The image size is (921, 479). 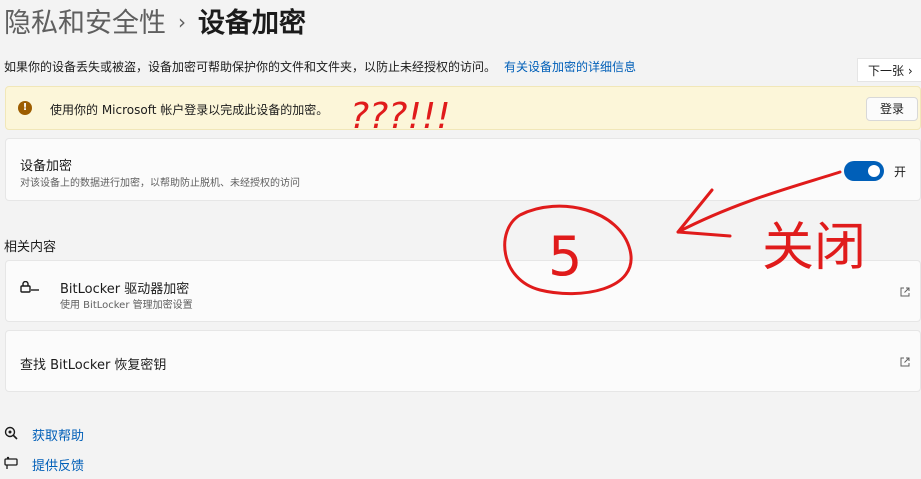 I want to click on feedback-link: 提供反馈, so click(x=58, y=466).